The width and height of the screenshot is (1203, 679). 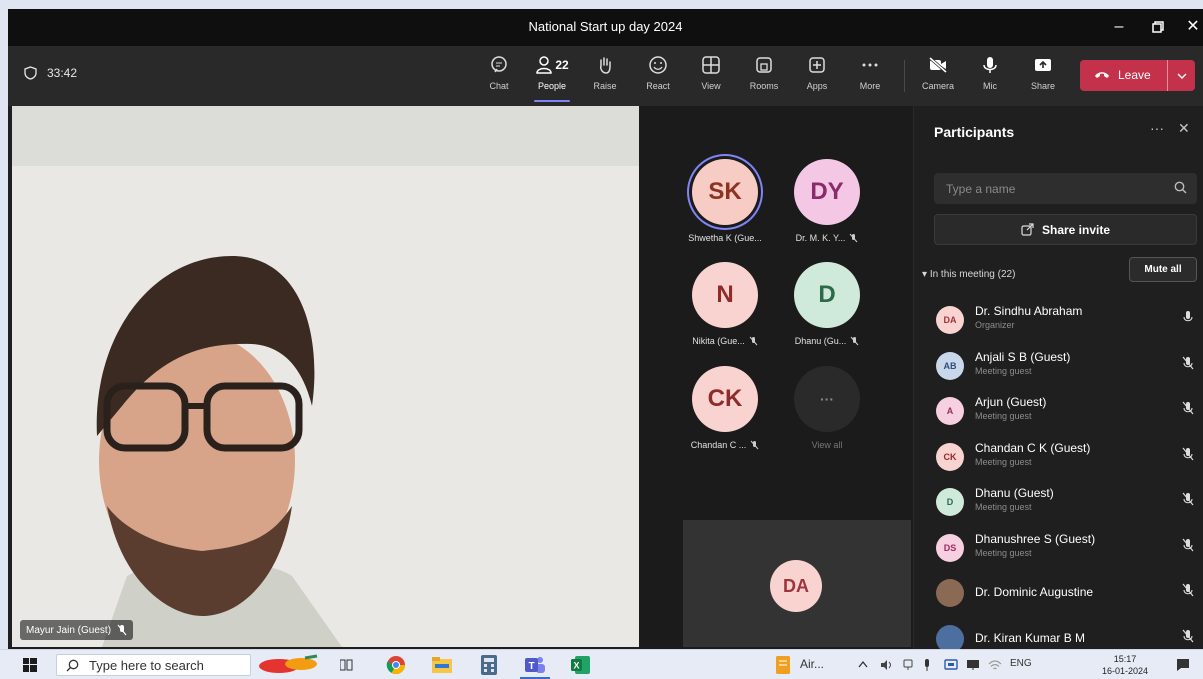 I want to click on apps-button: Apps, so click(x=817, y=77).